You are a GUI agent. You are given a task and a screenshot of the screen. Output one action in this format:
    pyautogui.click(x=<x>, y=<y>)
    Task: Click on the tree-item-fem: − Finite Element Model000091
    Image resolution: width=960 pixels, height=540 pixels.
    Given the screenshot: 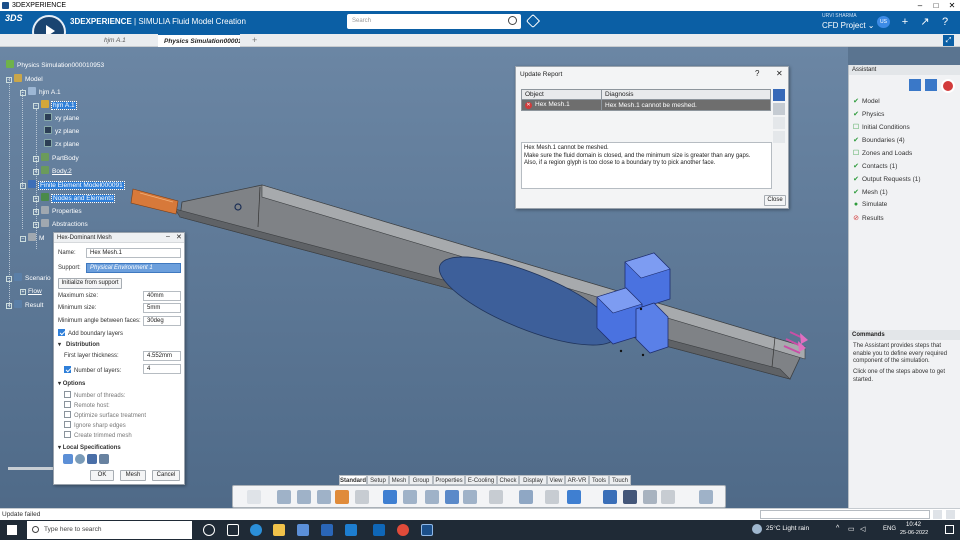 What is the action you would take?
    pyautogui.click(x=72, y=185)
    